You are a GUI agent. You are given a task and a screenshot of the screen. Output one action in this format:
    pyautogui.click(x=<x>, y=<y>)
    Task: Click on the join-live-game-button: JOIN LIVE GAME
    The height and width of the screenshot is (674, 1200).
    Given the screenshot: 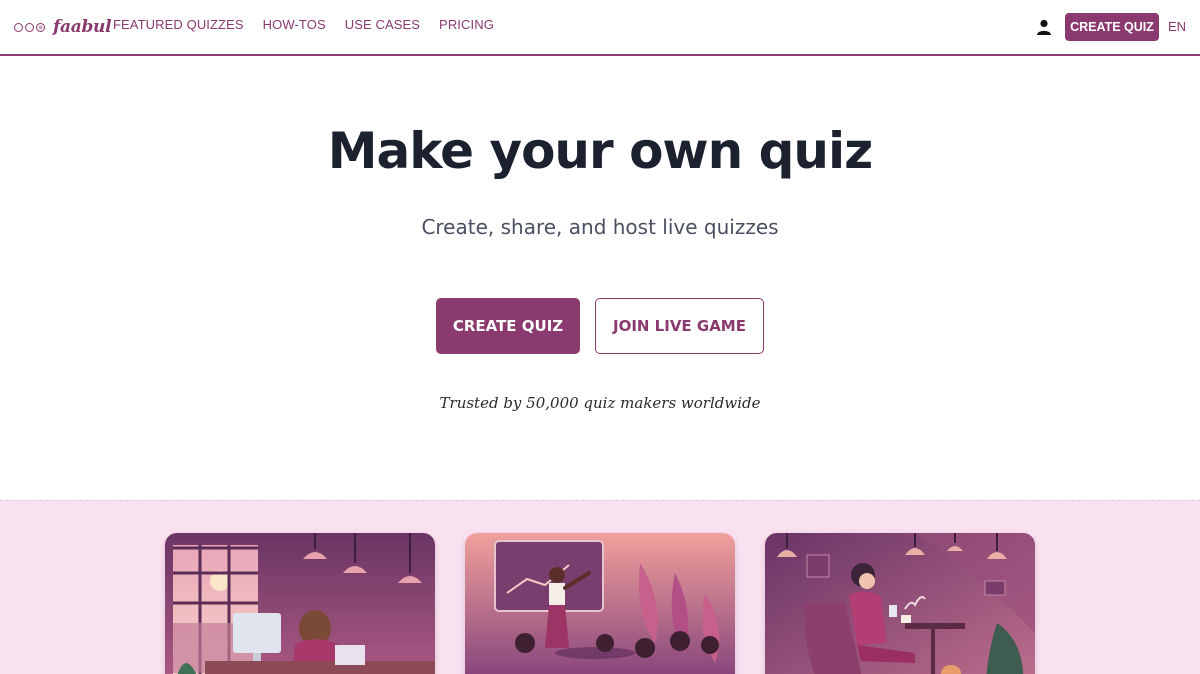 What is the action you would take?
    pyautogui.click(x=679, y=326)
    